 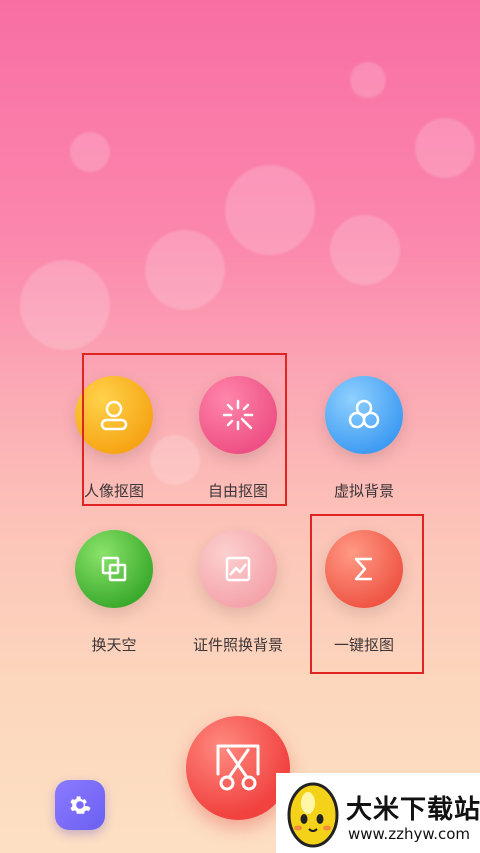 I want to click on cutout-main-button, so click(x=238, y=768).